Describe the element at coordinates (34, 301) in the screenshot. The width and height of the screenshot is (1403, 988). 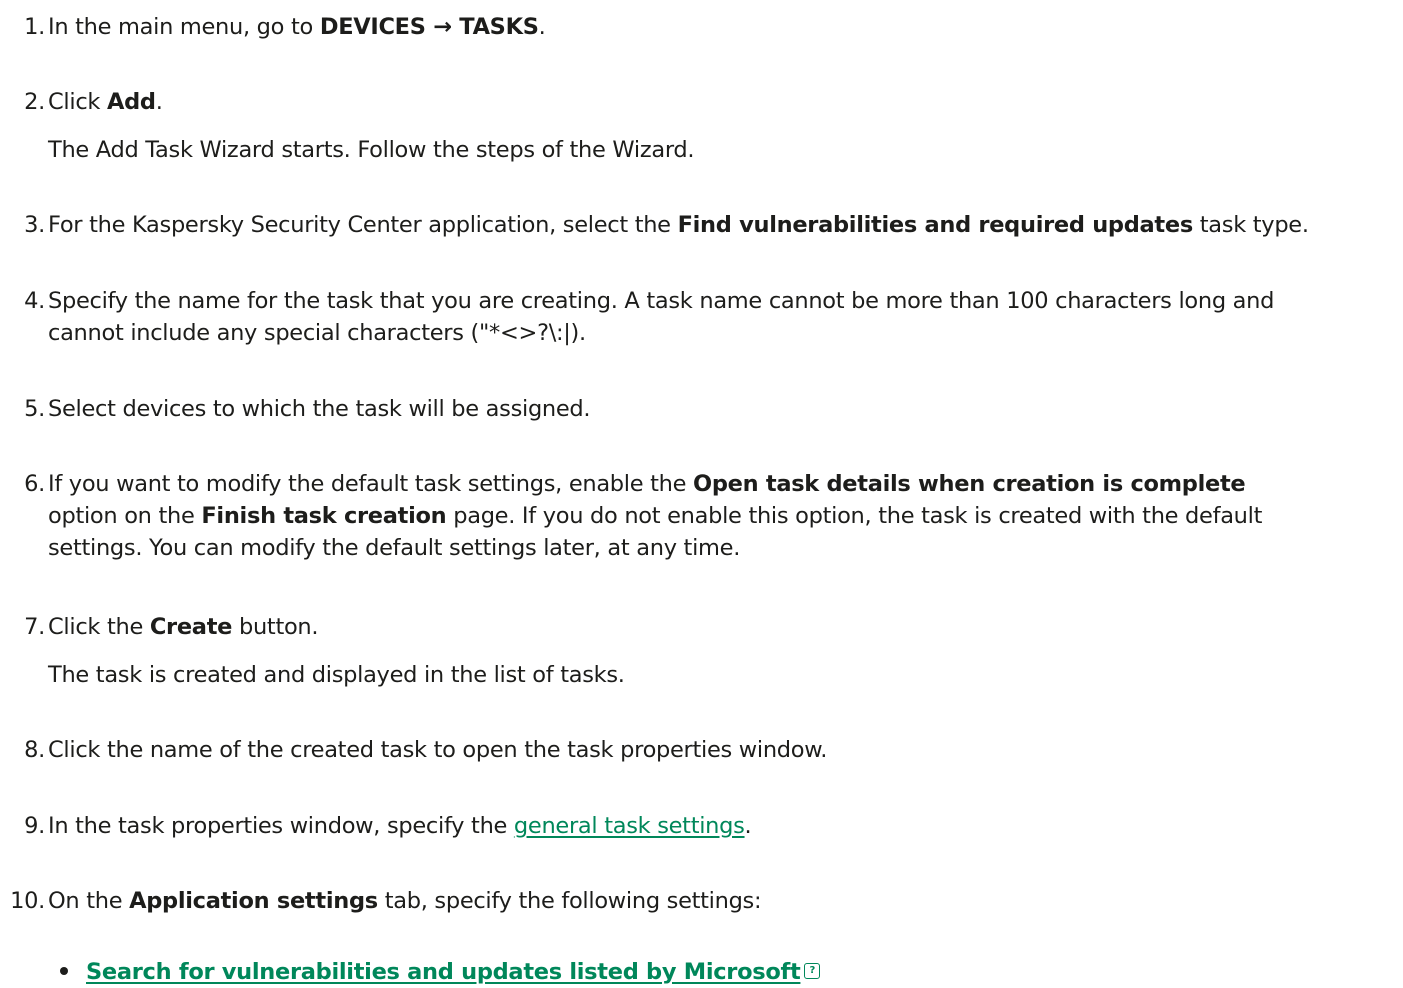
I see `step-number: 4.` at that location.